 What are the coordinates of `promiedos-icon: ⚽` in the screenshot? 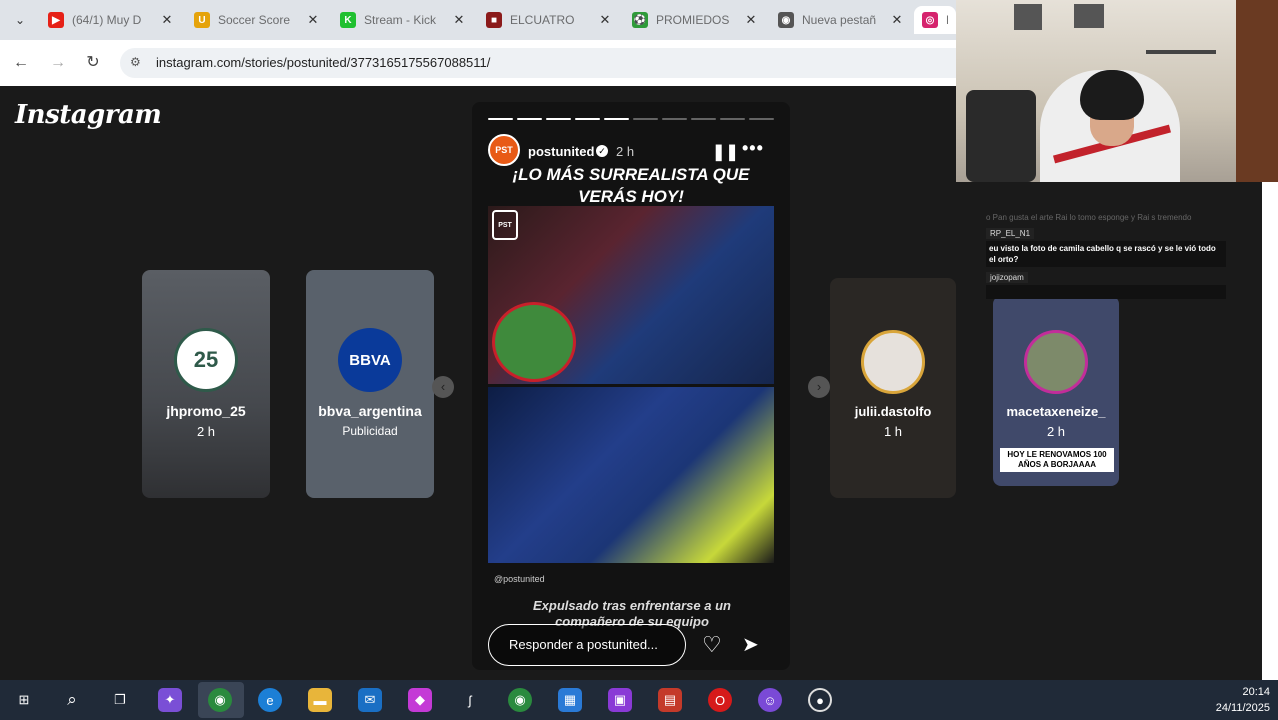 It's located at (640, 20).